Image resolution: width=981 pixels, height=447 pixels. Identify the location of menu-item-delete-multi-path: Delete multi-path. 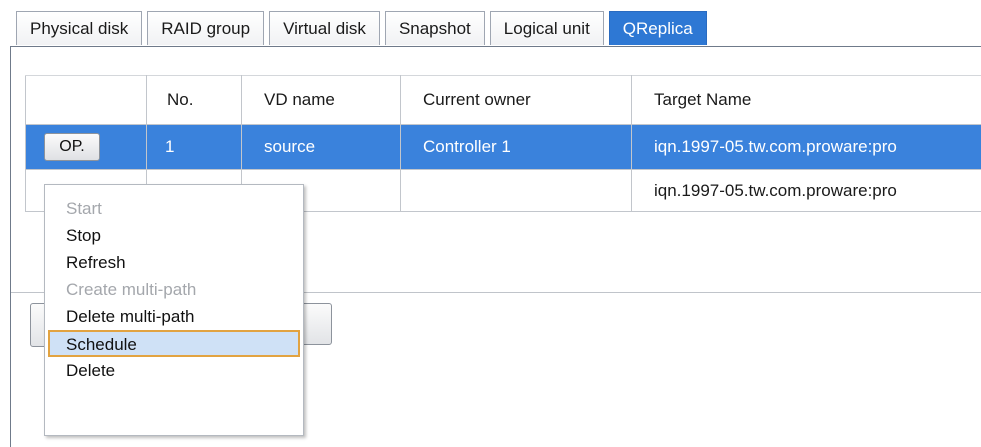
(174, 316).